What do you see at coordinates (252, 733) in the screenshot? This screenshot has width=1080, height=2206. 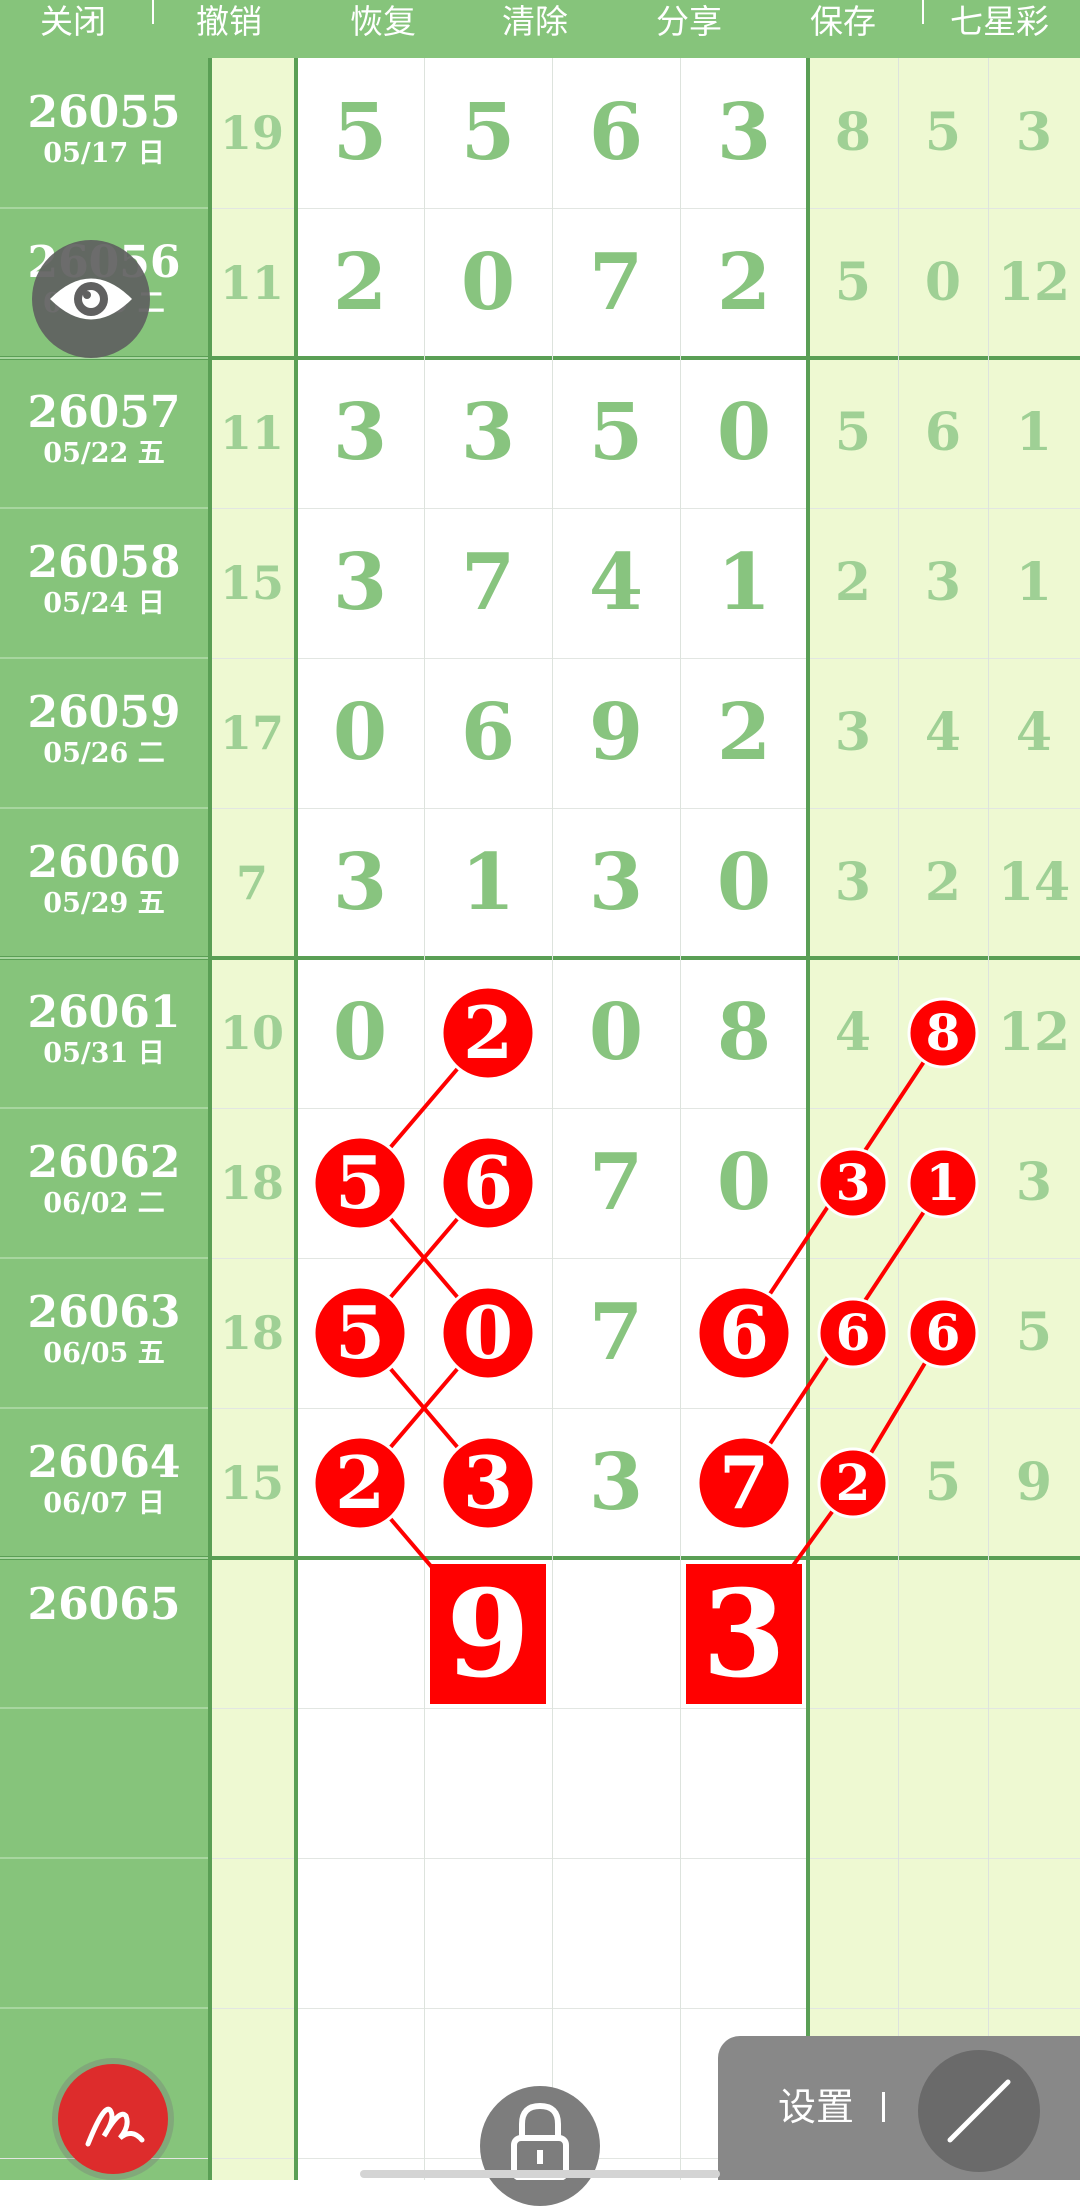 I see `sum-cell: 17` at bounding box center [252, 733].